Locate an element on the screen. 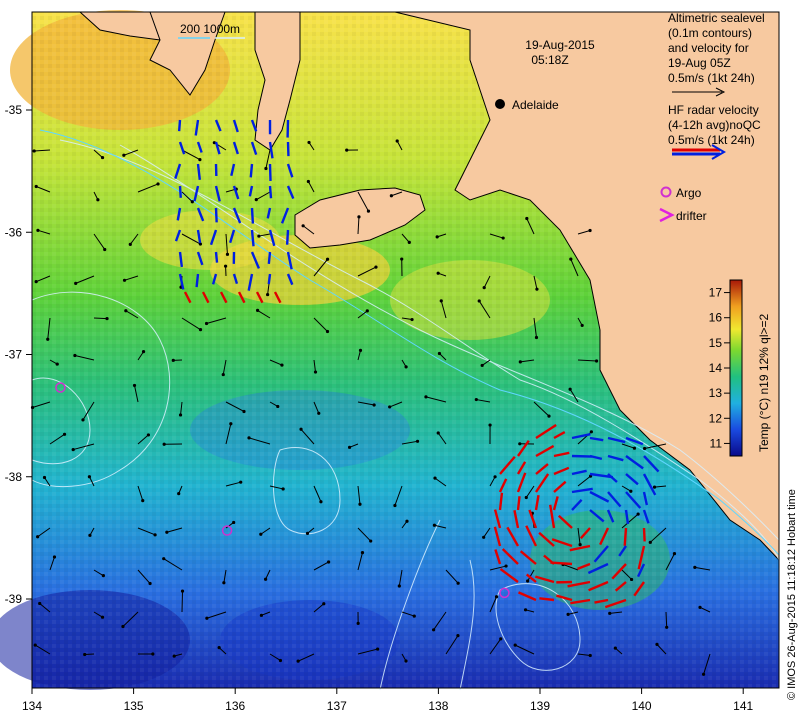  credit-text: © IMOS 26-Aug-2015 11:18:12 Hobart time is located at coordinates (792, 594).